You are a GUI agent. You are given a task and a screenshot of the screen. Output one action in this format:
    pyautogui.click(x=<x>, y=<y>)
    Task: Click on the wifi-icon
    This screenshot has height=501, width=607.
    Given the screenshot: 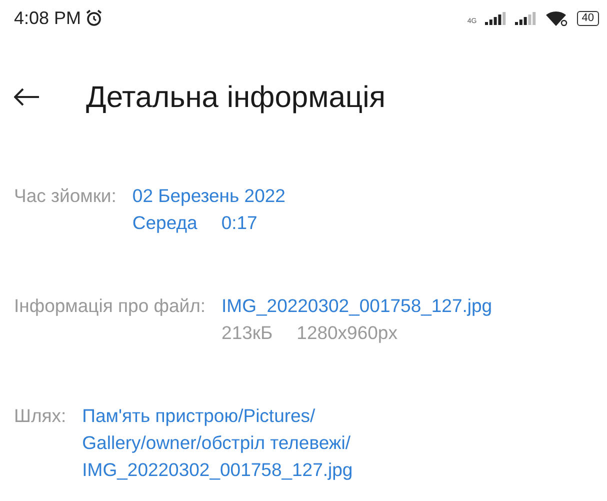 What is the action you would take?
    pyautogui.click(x=556, y=18)
    